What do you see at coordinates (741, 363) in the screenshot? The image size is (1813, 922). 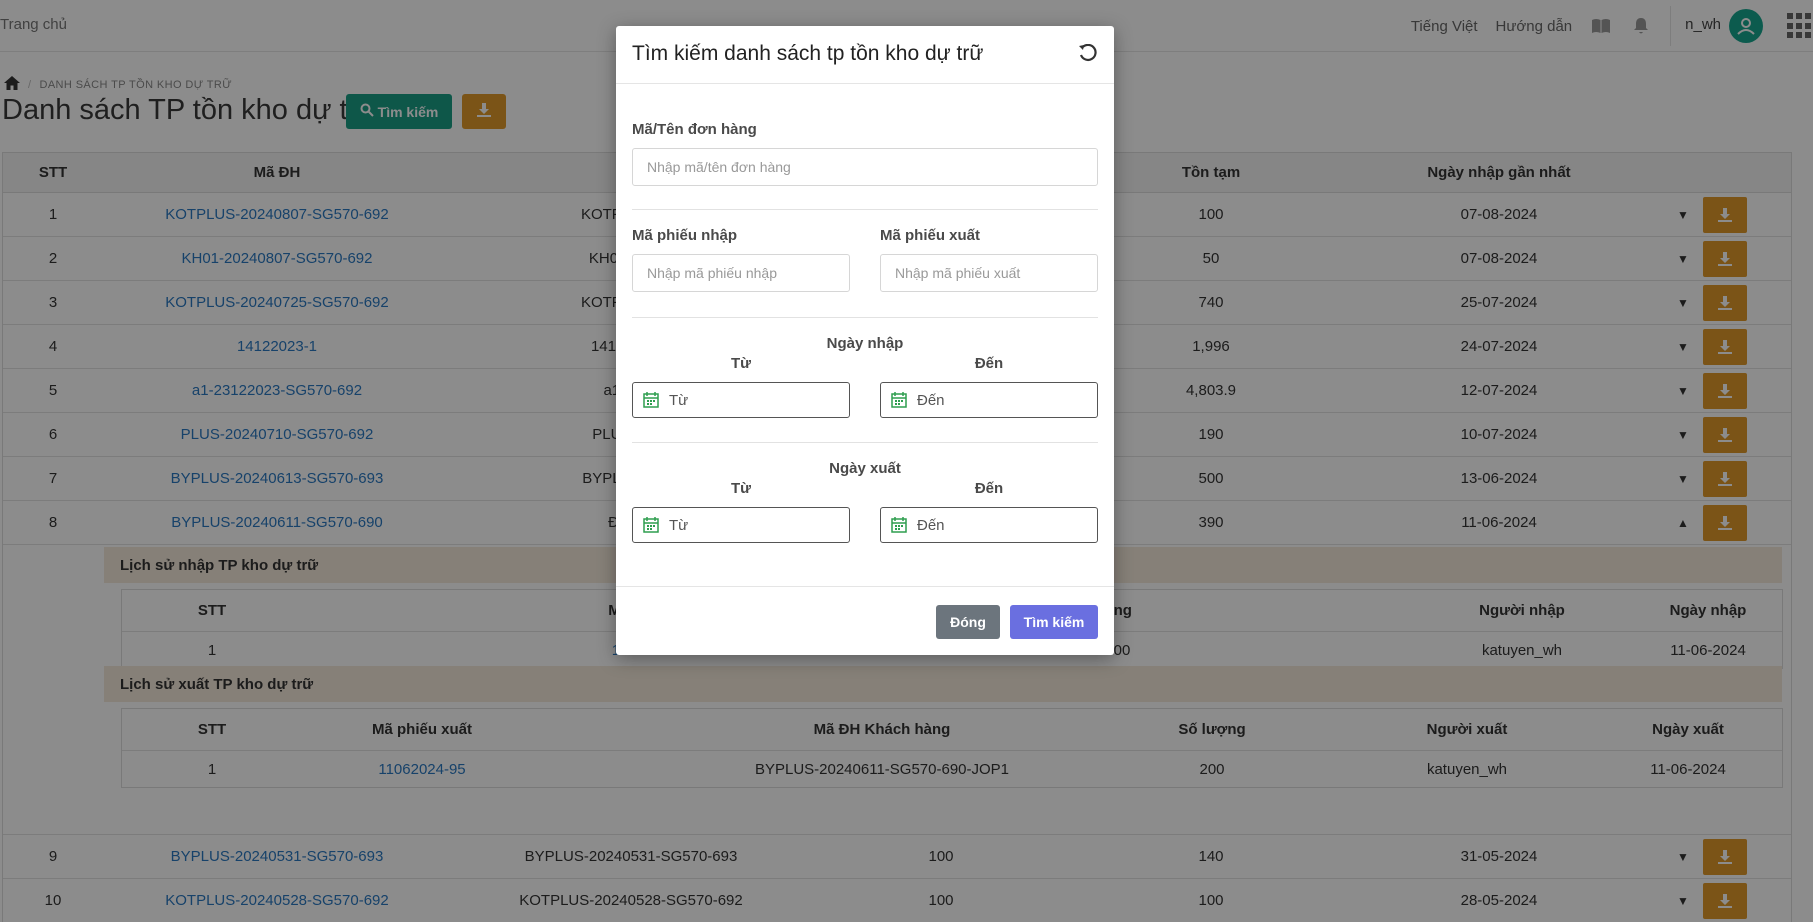 I see `import-from-label: Từ` at bounding box center [741, 363].